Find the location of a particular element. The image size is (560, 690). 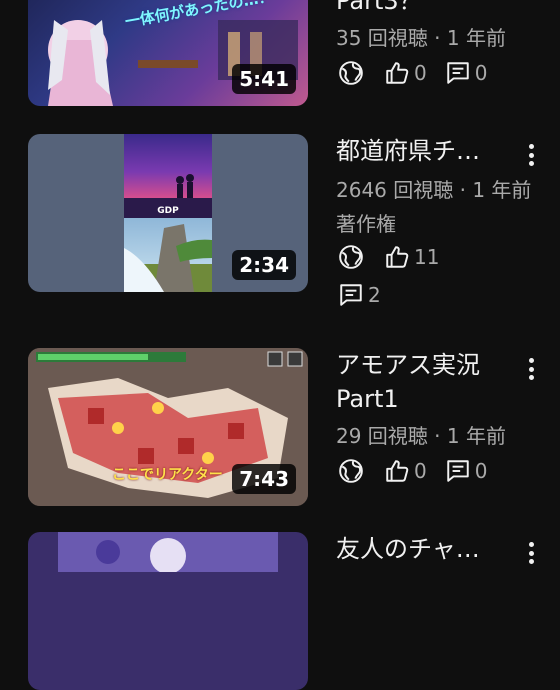

video-stats: 11 is located at coordinates (397, 257).